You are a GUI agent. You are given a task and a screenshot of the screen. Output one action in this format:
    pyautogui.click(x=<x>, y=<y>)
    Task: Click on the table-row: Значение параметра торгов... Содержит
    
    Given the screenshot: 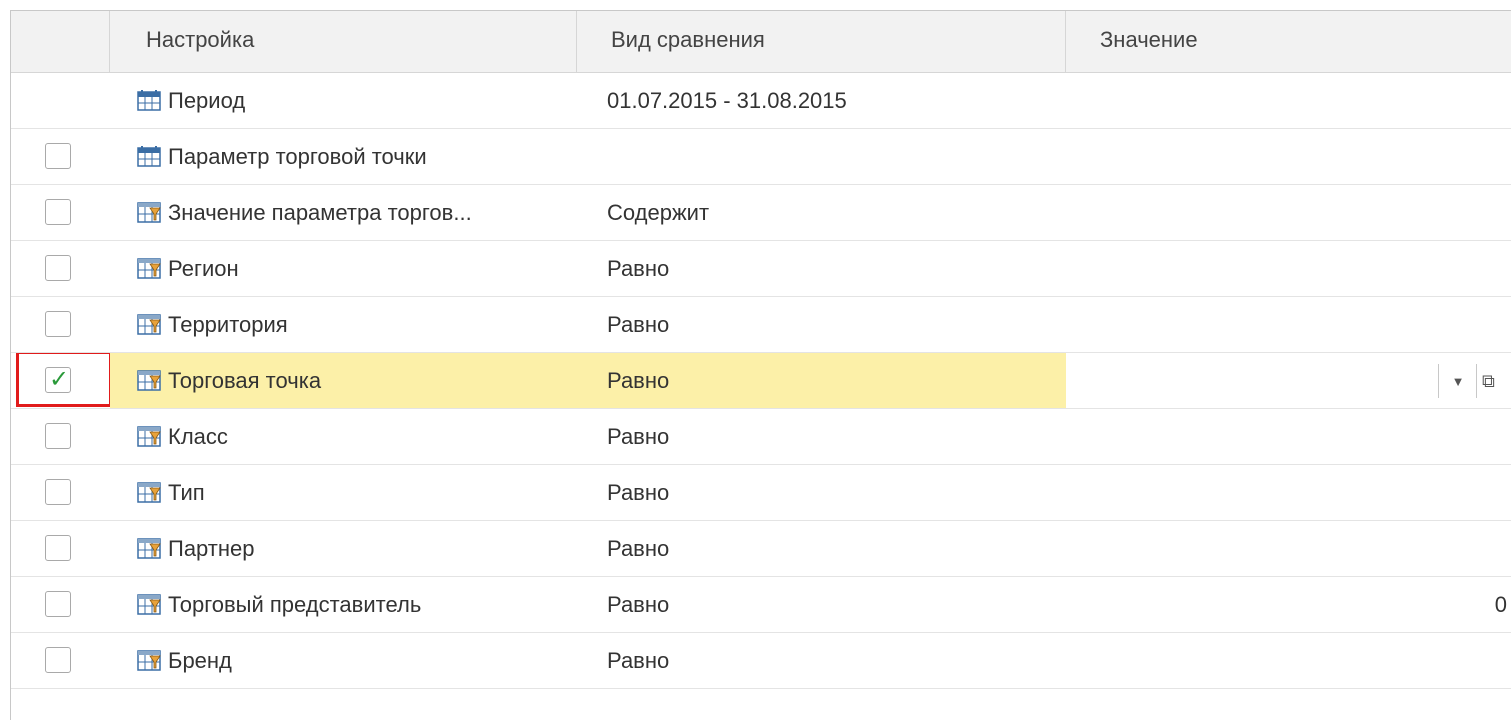 What is the action you would take?
    pyautogui.click(x=761, y=213)
    